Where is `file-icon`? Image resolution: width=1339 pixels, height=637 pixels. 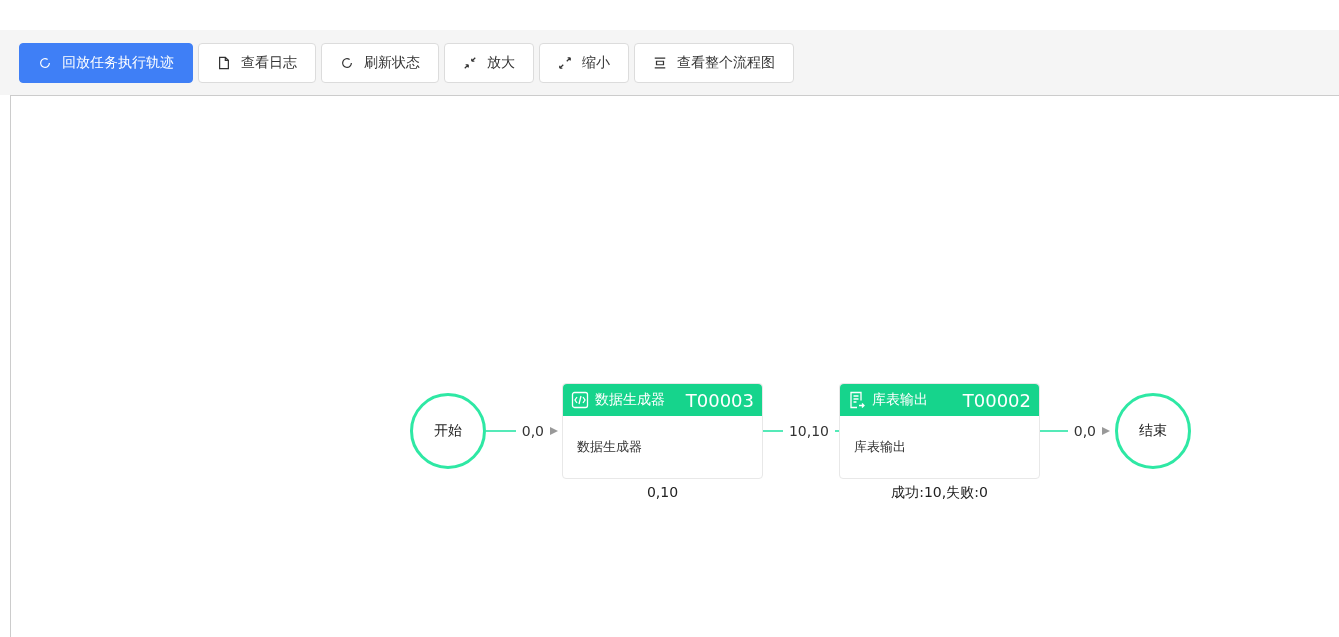
file-icon is located at coordinates (224, 62).